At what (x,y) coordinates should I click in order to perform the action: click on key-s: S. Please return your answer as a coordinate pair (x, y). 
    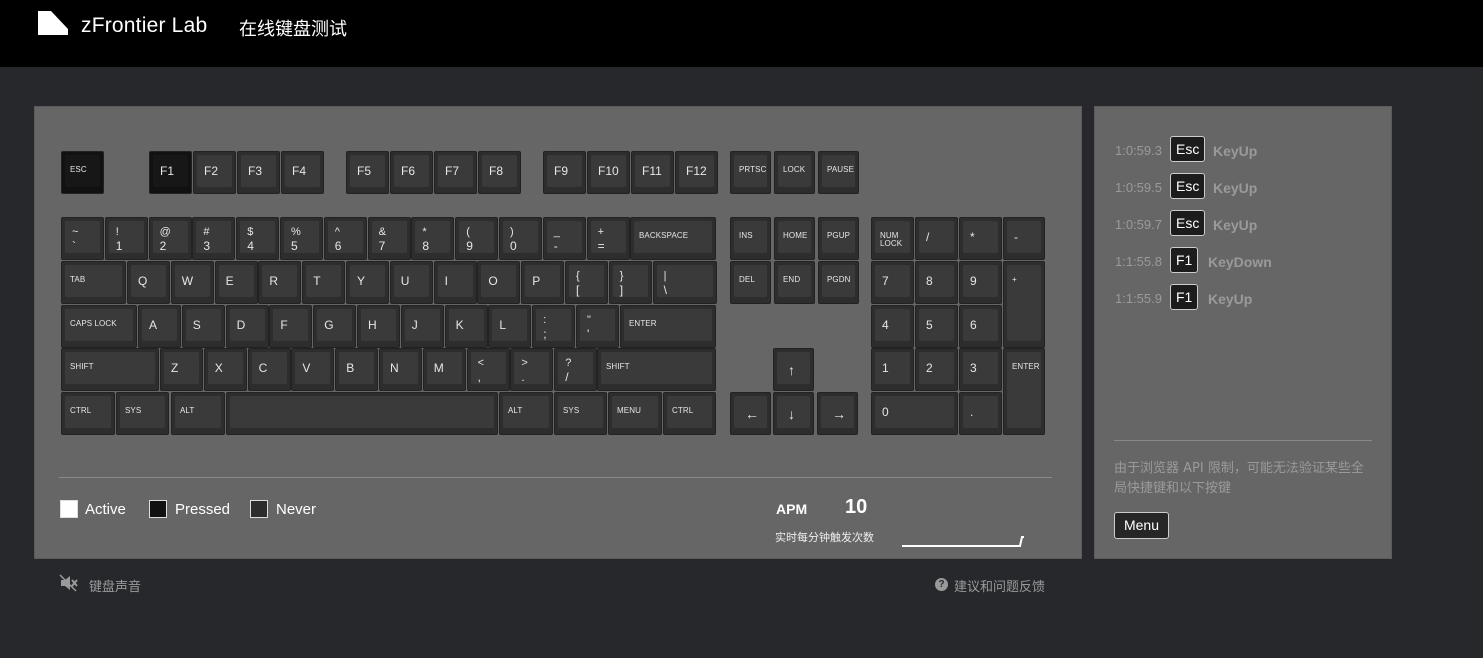
    Looking at the image, I should click on (203, 326).